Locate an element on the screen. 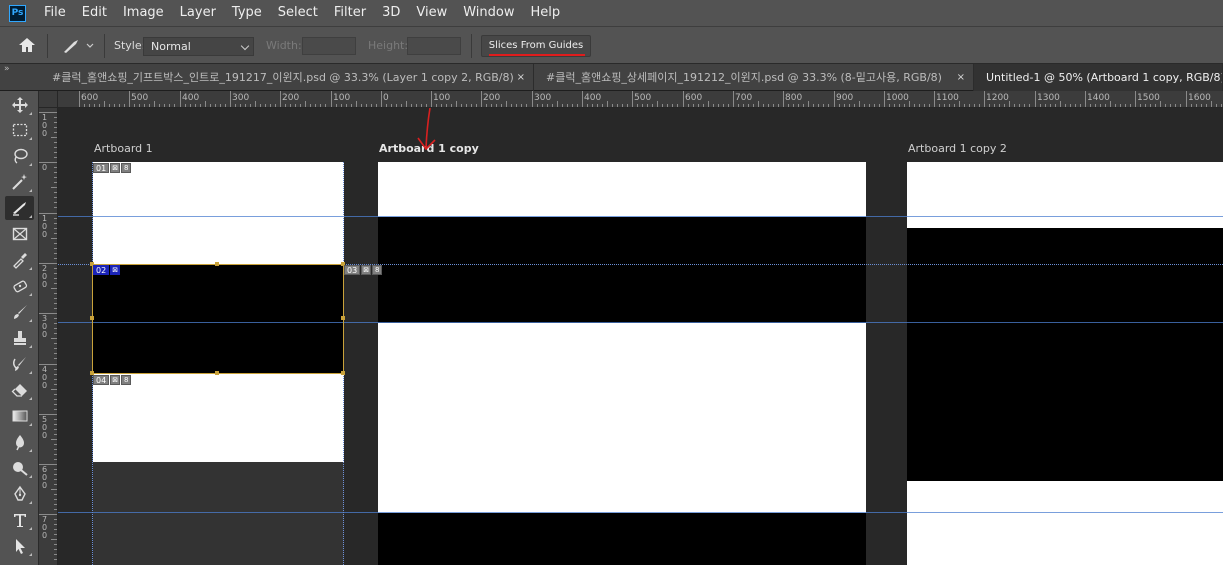 The height and width of the screenshot is (565, 1223). lasso-icon is located at coordinates (19, 156).